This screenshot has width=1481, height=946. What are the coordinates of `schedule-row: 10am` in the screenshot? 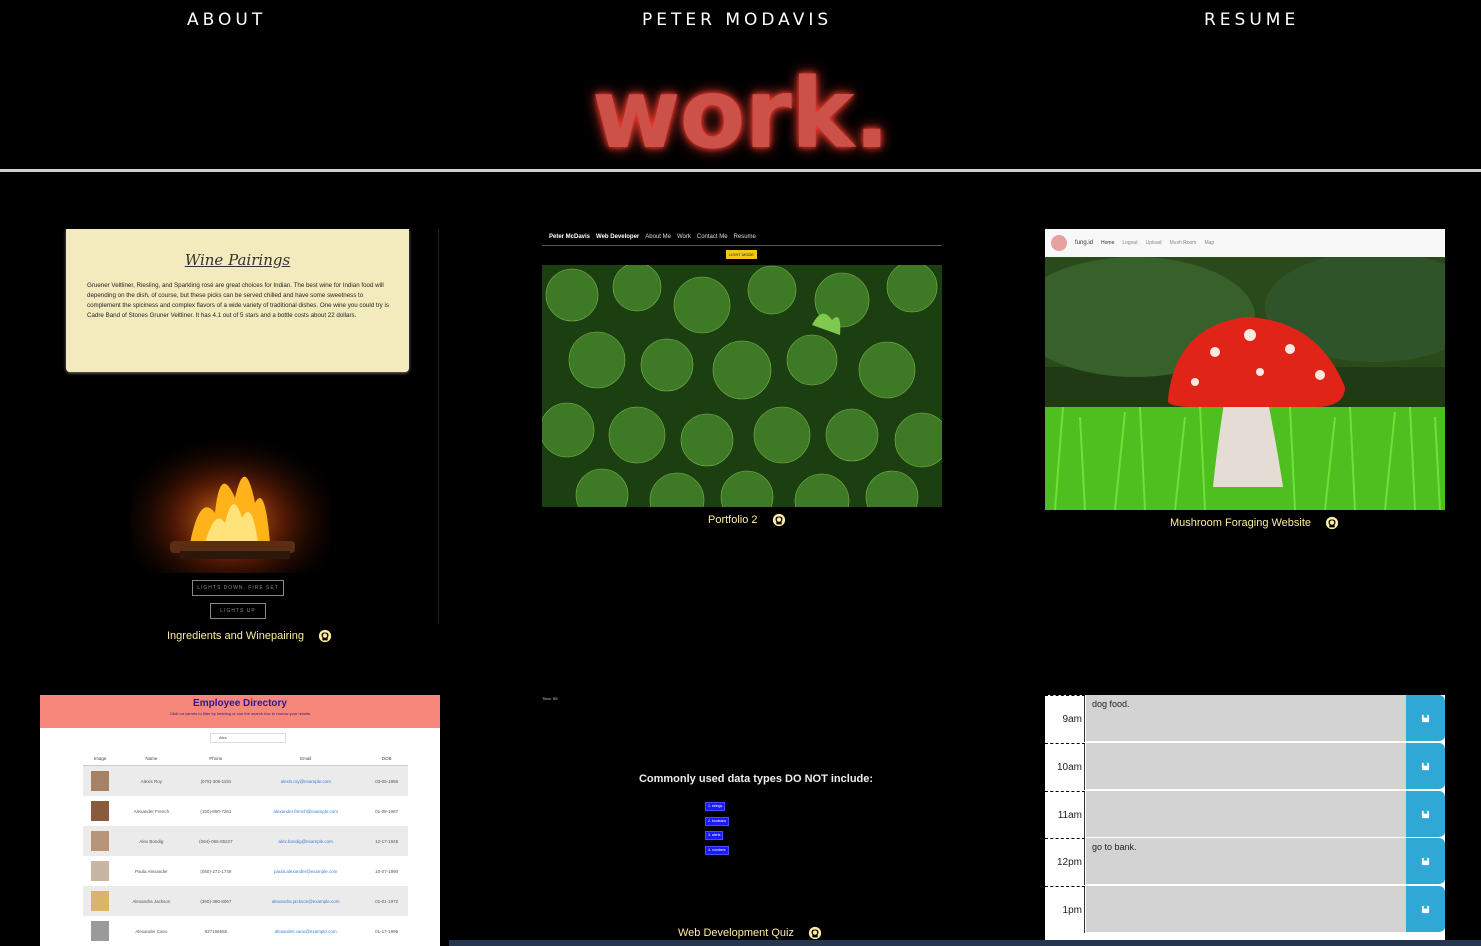 It's located at (1245, 766).